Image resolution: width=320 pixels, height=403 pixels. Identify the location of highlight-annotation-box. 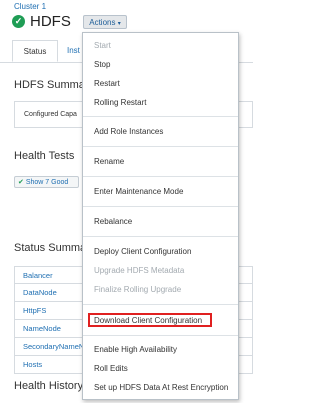
(150, 320).